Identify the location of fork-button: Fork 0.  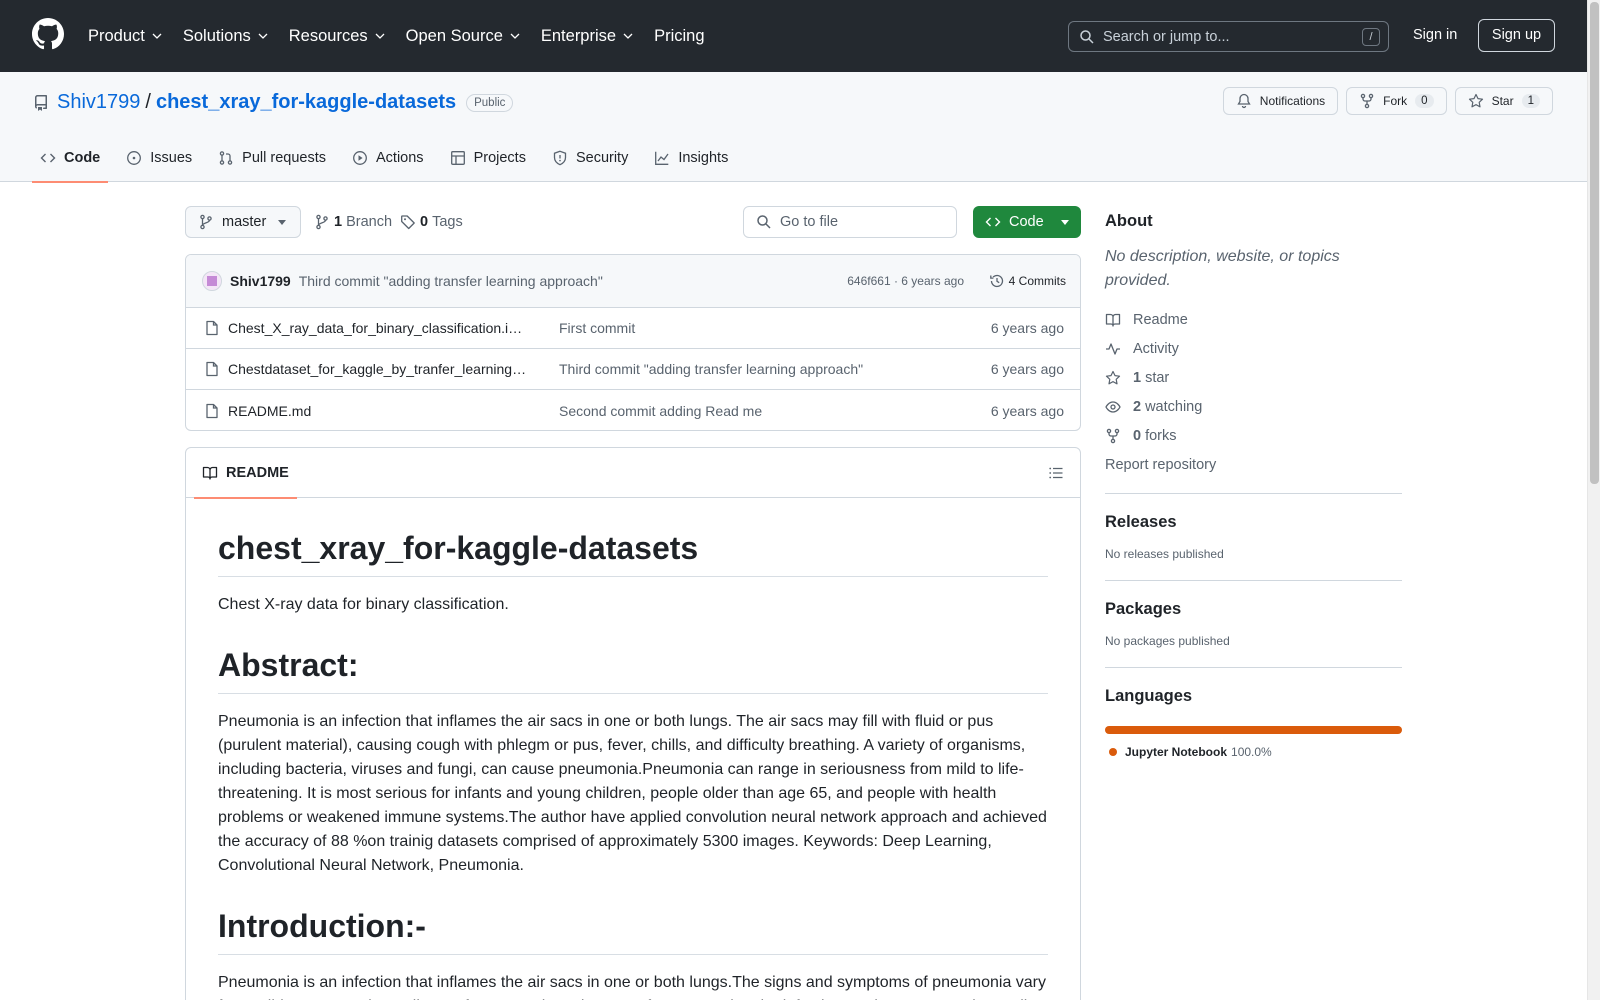
(1396, 101).